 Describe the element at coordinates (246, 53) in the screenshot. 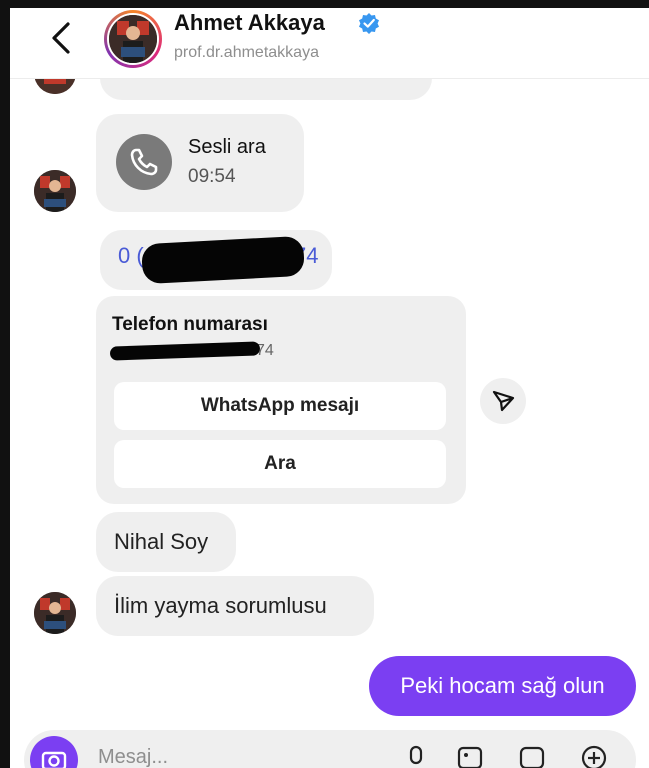

I see `contact-username: prof.dr.ahmetakkaya` at that location.